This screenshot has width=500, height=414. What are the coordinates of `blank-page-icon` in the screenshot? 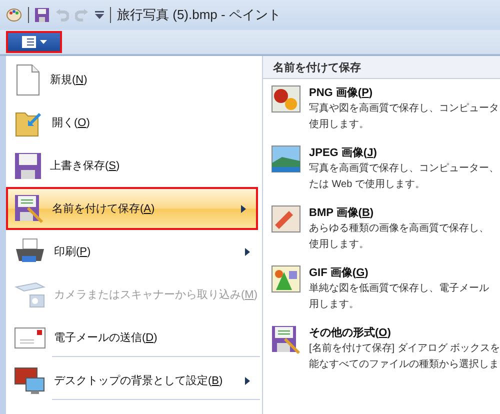 It's located at (28, 80).